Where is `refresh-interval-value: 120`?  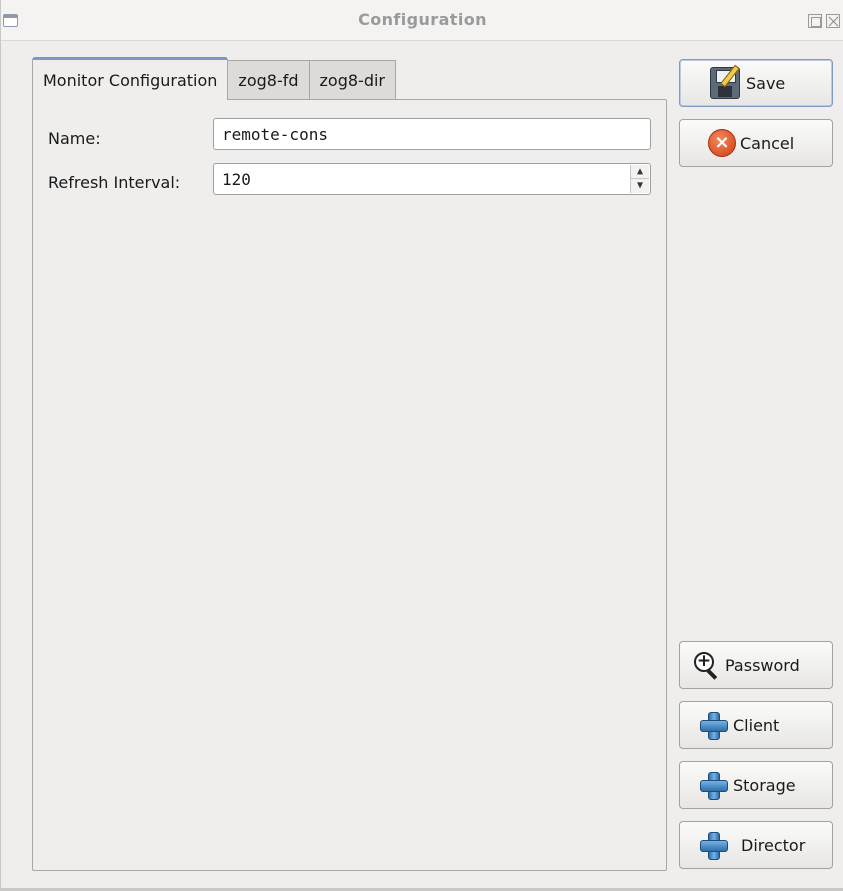
refresh-interval-value: 120 is located at coordinates (236, 179).